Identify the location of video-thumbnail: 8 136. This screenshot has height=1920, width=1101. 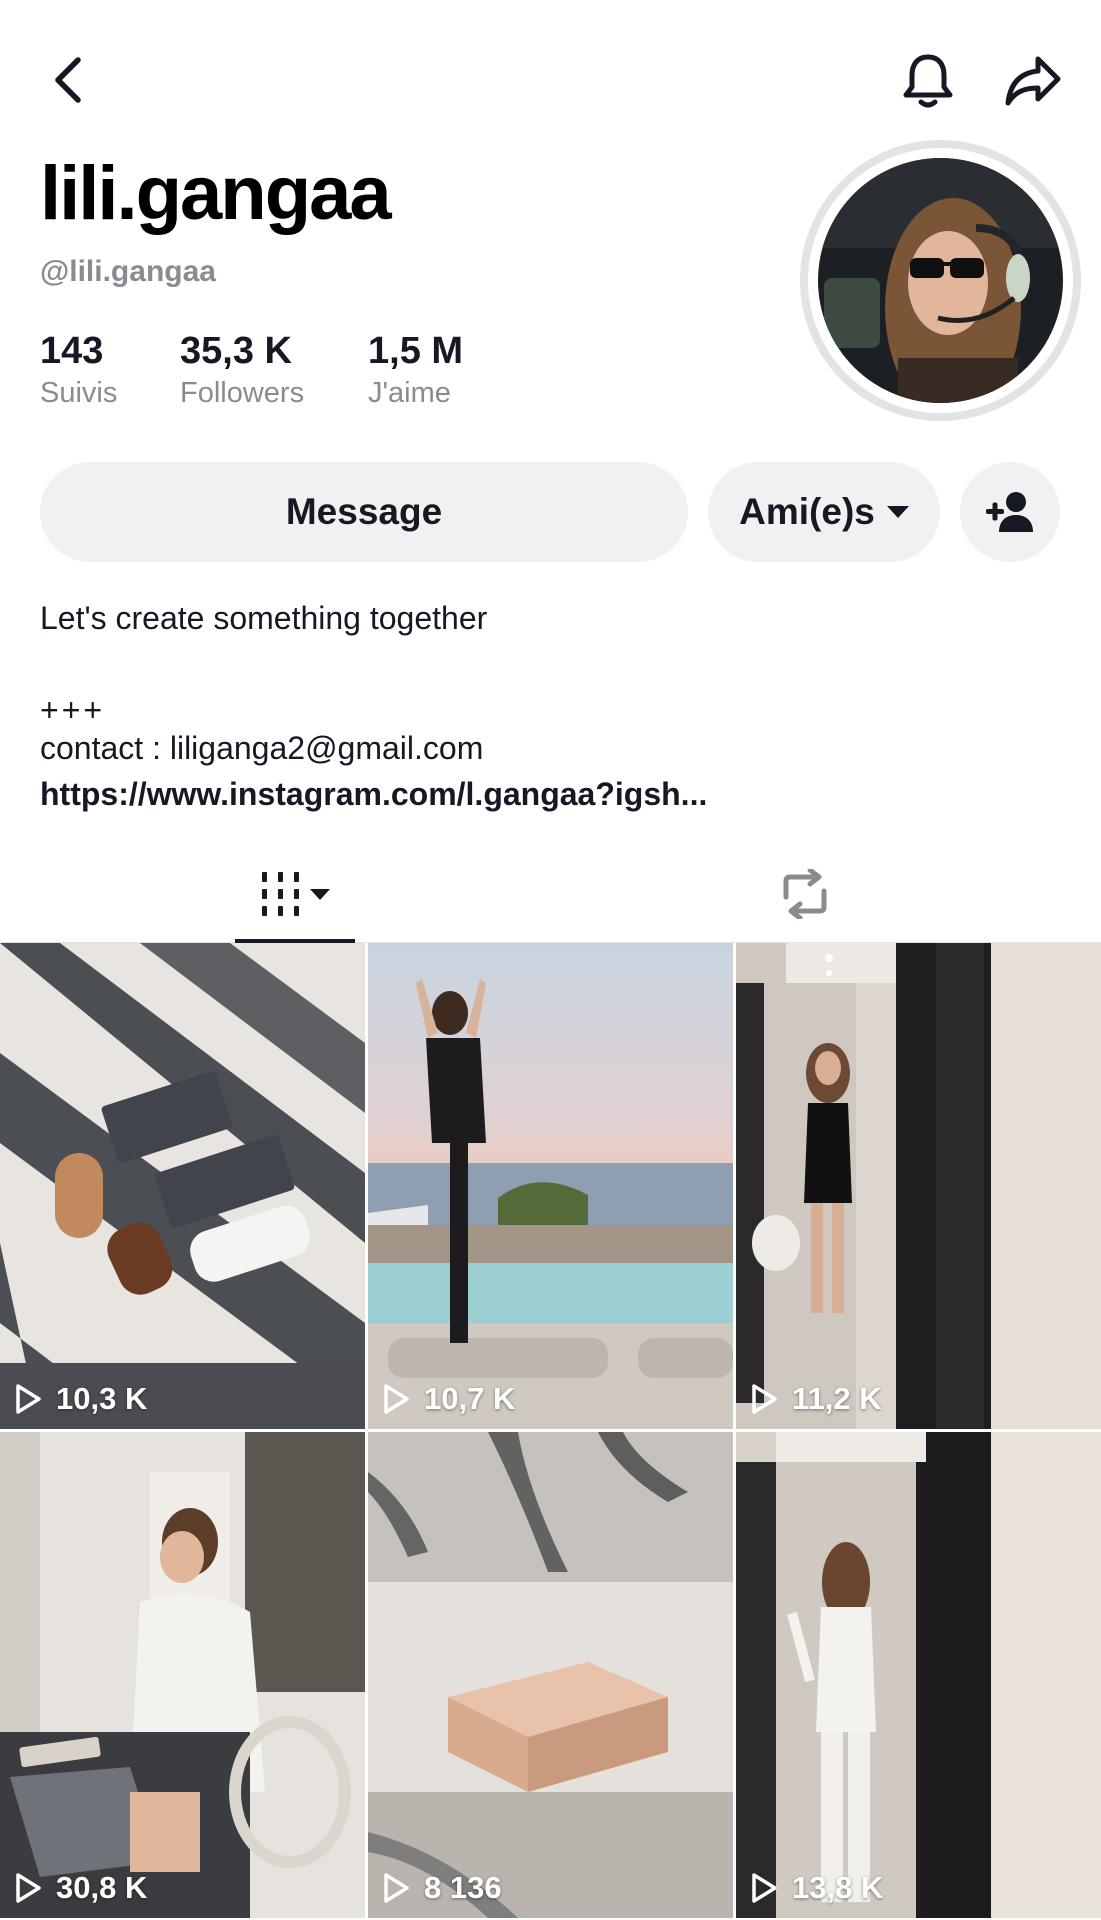
(550, 1675).